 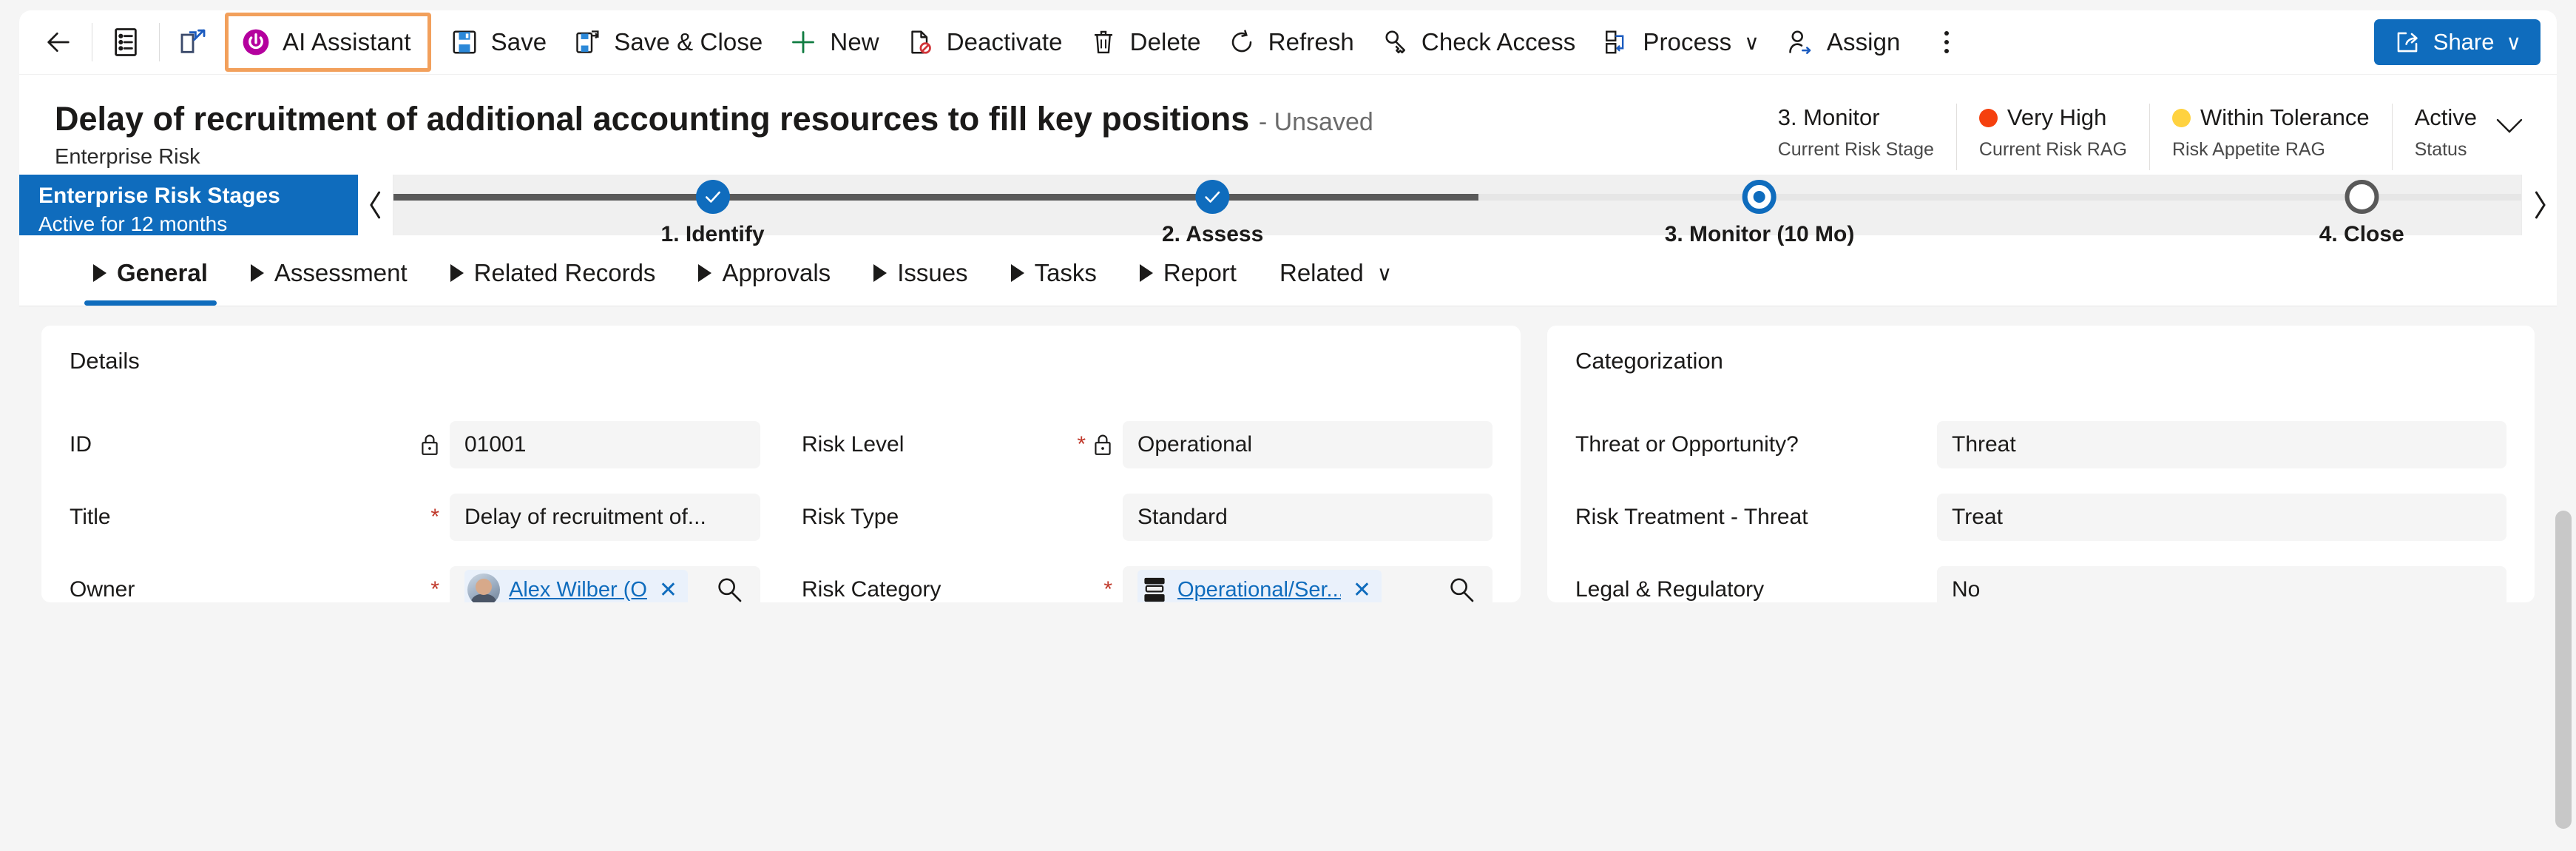 What do you see at coordinates (1687, 42) in the screenshot?
I see `process-label: Process` at bounding box center [1687, 42].